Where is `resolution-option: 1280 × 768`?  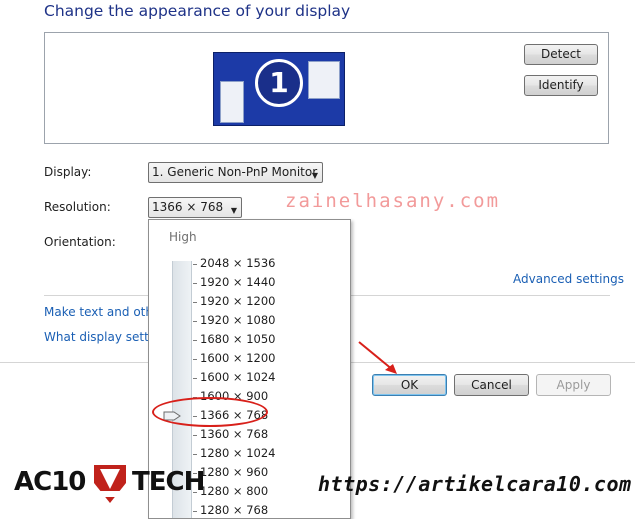 resolution-option: 1280 × 768 is located at coordinates (234, 510).